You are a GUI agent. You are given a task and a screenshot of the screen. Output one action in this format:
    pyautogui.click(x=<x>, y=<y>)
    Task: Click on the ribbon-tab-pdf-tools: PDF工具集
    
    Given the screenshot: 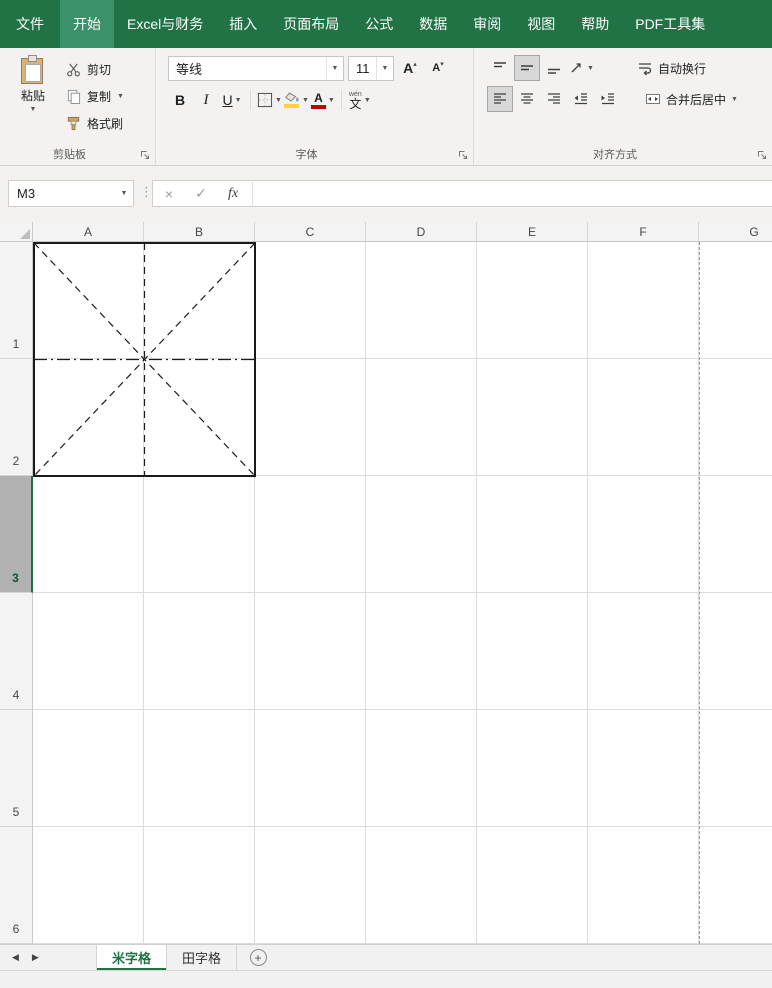 What is the action you would take?
    pyautogui.click(x=670, y=24)
    